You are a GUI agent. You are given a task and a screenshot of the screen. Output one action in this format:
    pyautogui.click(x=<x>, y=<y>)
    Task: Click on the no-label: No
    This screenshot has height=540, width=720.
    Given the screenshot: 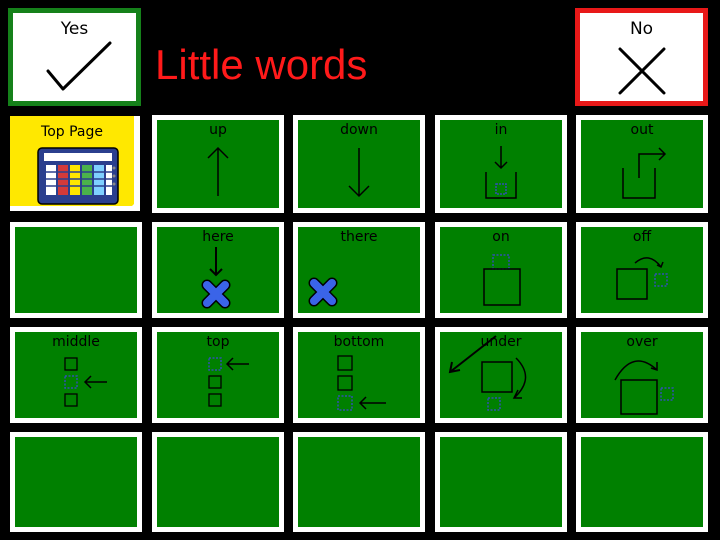 What is the action you would take?
    pyautogui.click(x=641, y=29)
    